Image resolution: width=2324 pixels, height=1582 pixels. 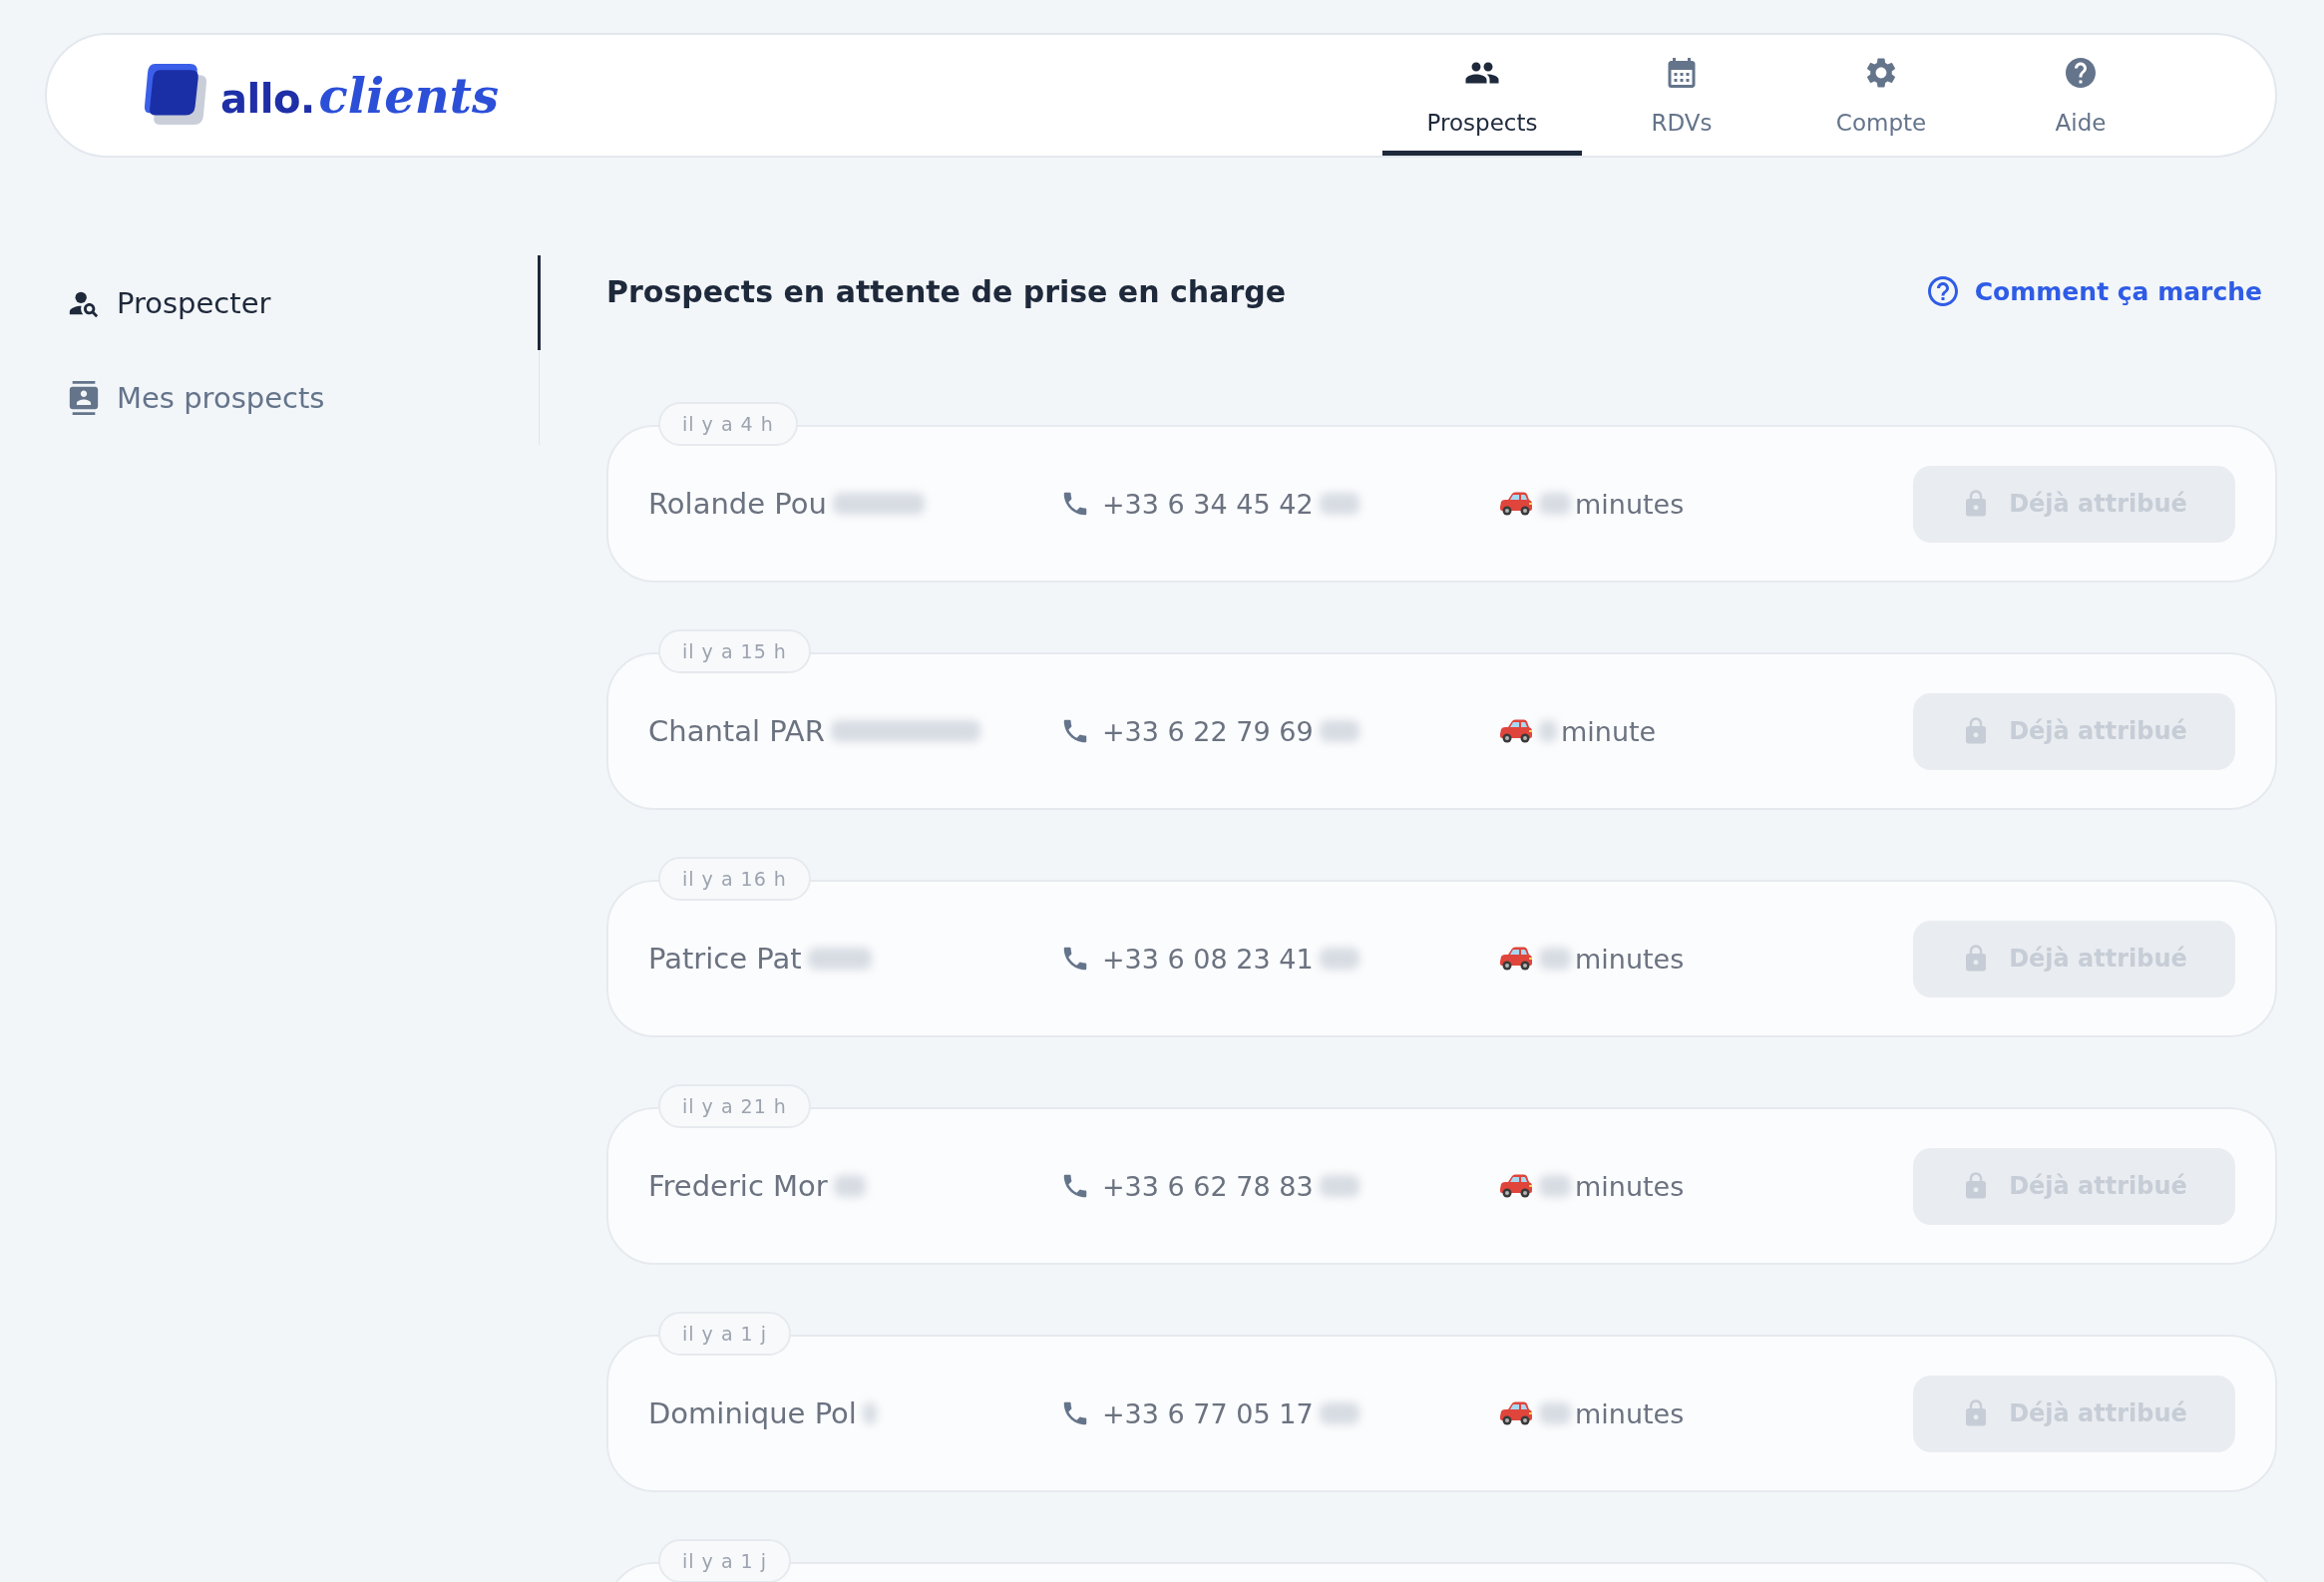 I want to click on time-ago-badge: il y a 15 h, so click(x=734, y=651).